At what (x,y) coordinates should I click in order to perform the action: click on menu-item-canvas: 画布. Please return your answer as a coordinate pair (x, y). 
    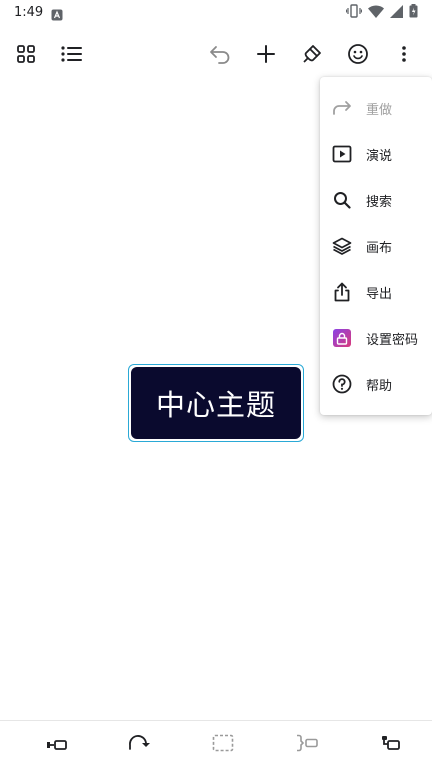
    Looking at the image, I should click on (376, 246).